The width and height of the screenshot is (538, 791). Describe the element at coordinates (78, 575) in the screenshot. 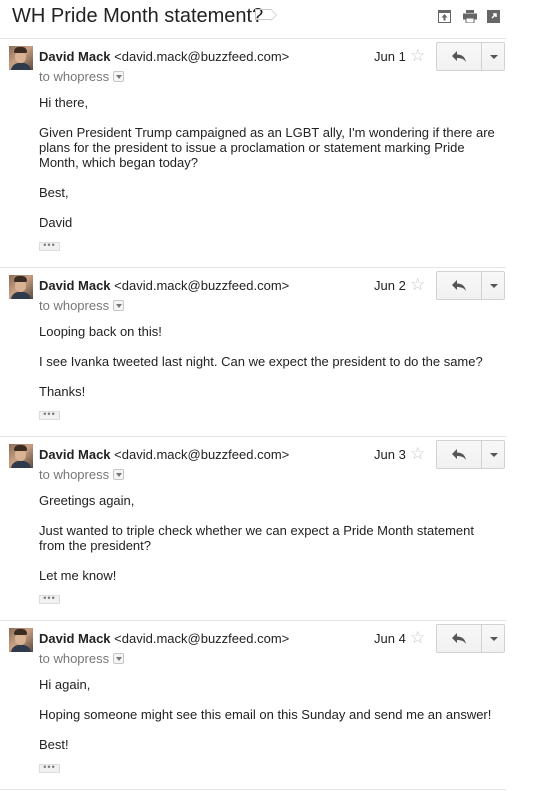

I see `body-paragraph: Let me know!` at that location.